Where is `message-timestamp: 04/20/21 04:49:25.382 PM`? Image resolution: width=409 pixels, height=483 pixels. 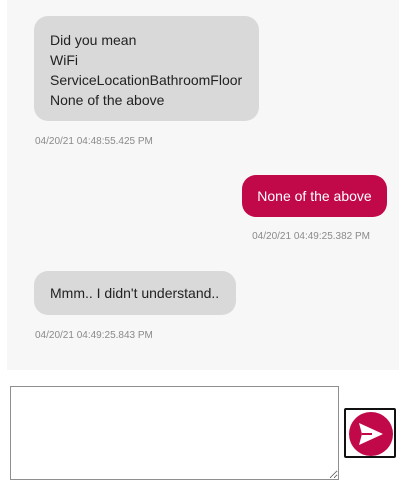
message-timestamp: 04/20/21 04:49:25.382 PM is located at coordinates (311, 236).